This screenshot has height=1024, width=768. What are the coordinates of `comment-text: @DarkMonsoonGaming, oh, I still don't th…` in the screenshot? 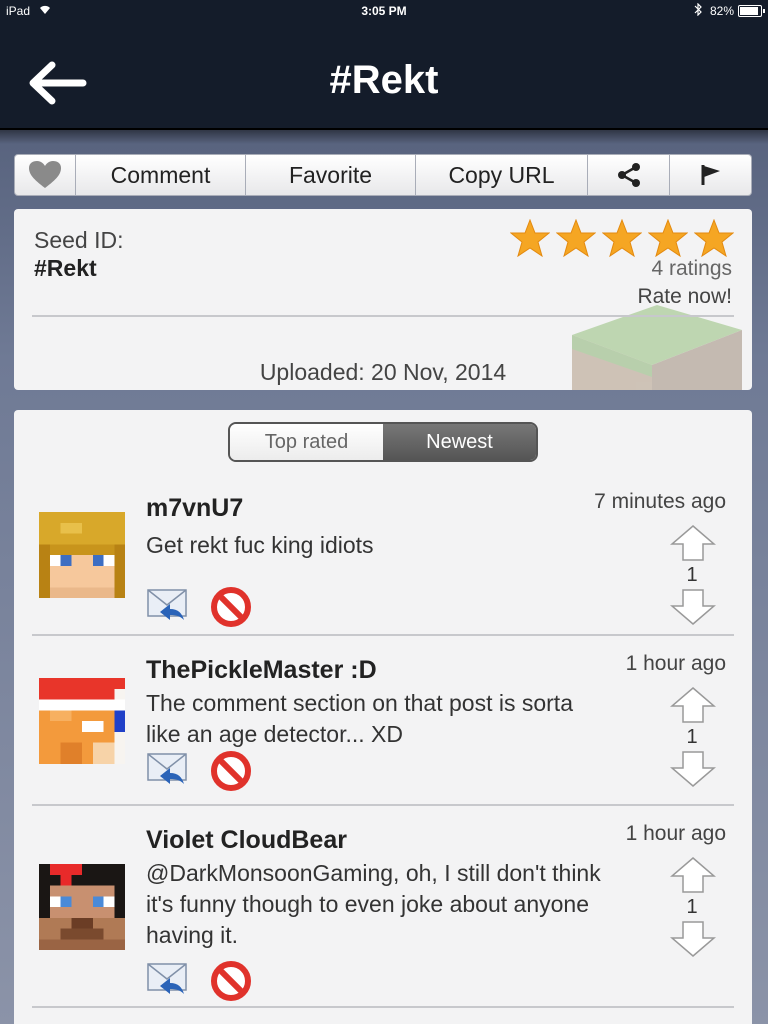 It's located at (373, 904).